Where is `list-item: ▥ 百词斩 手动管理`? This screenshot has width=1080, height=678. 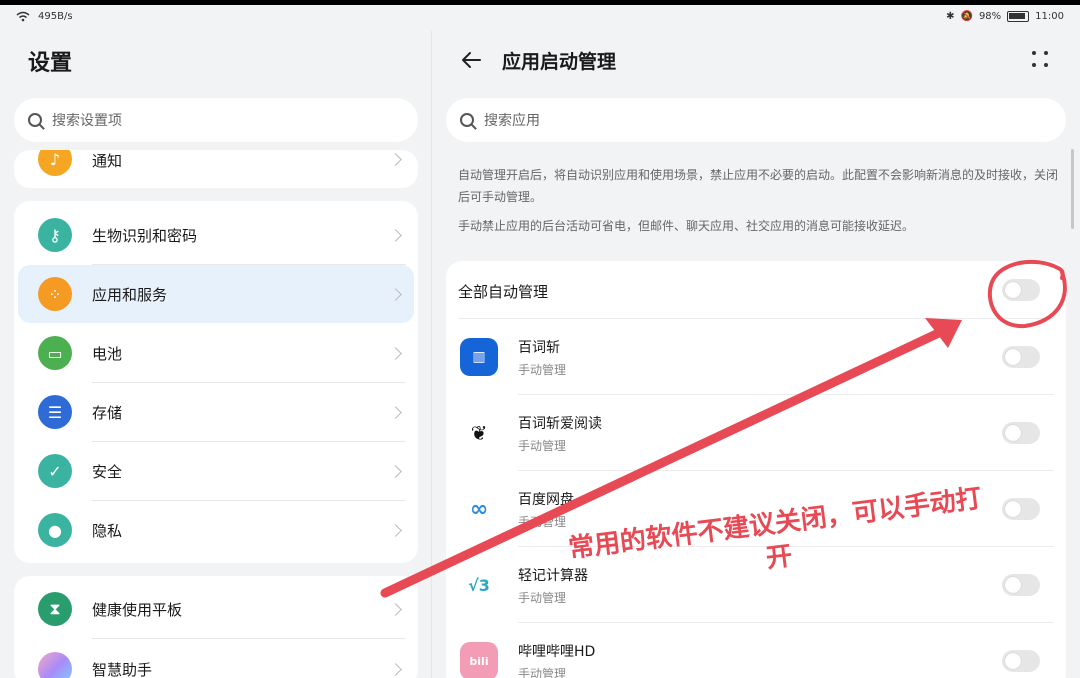
list-item: ▥ 百词斩 手动管理 is located at coordinates (756, 357).